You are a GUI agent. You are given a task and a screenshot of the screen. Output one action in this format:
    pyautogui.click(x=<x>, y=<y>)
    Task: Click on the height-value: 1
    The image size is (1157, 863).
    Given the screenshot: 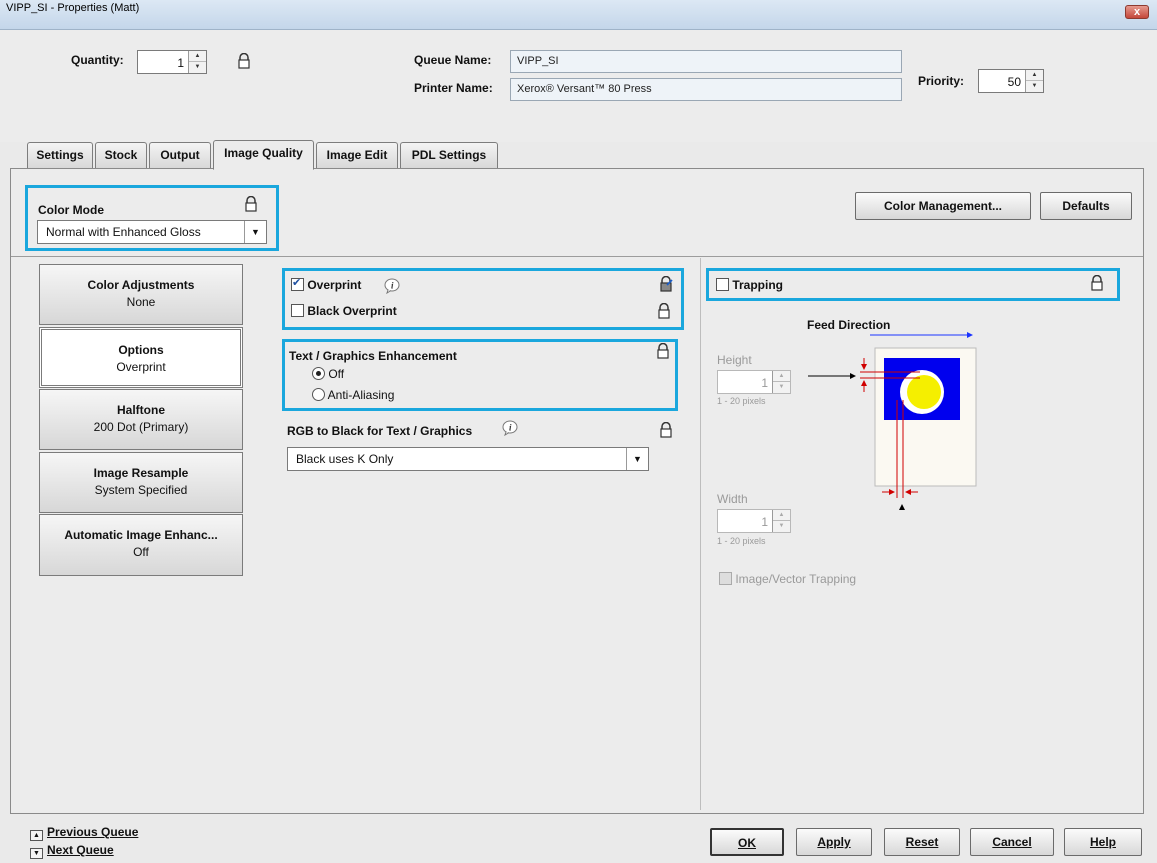 What is the action you would take?
    pyautogui.click(x=764, y=383)
    